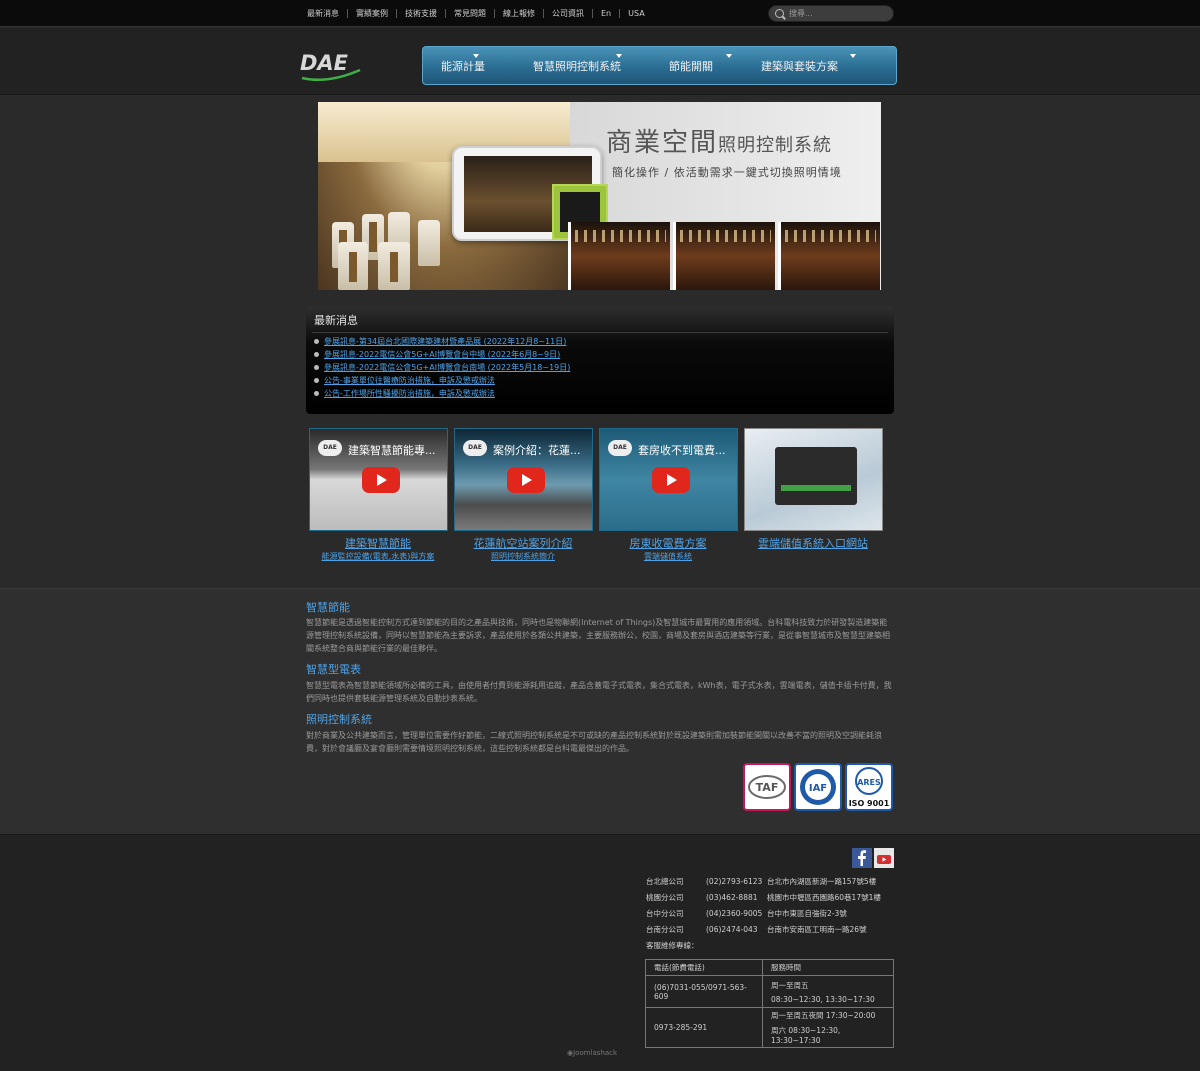 This screenshot has height=1071, width=1200. I want to click on video-subcaption-link: 能源監控設備(電表,水表)與方案, so click(378, 556).